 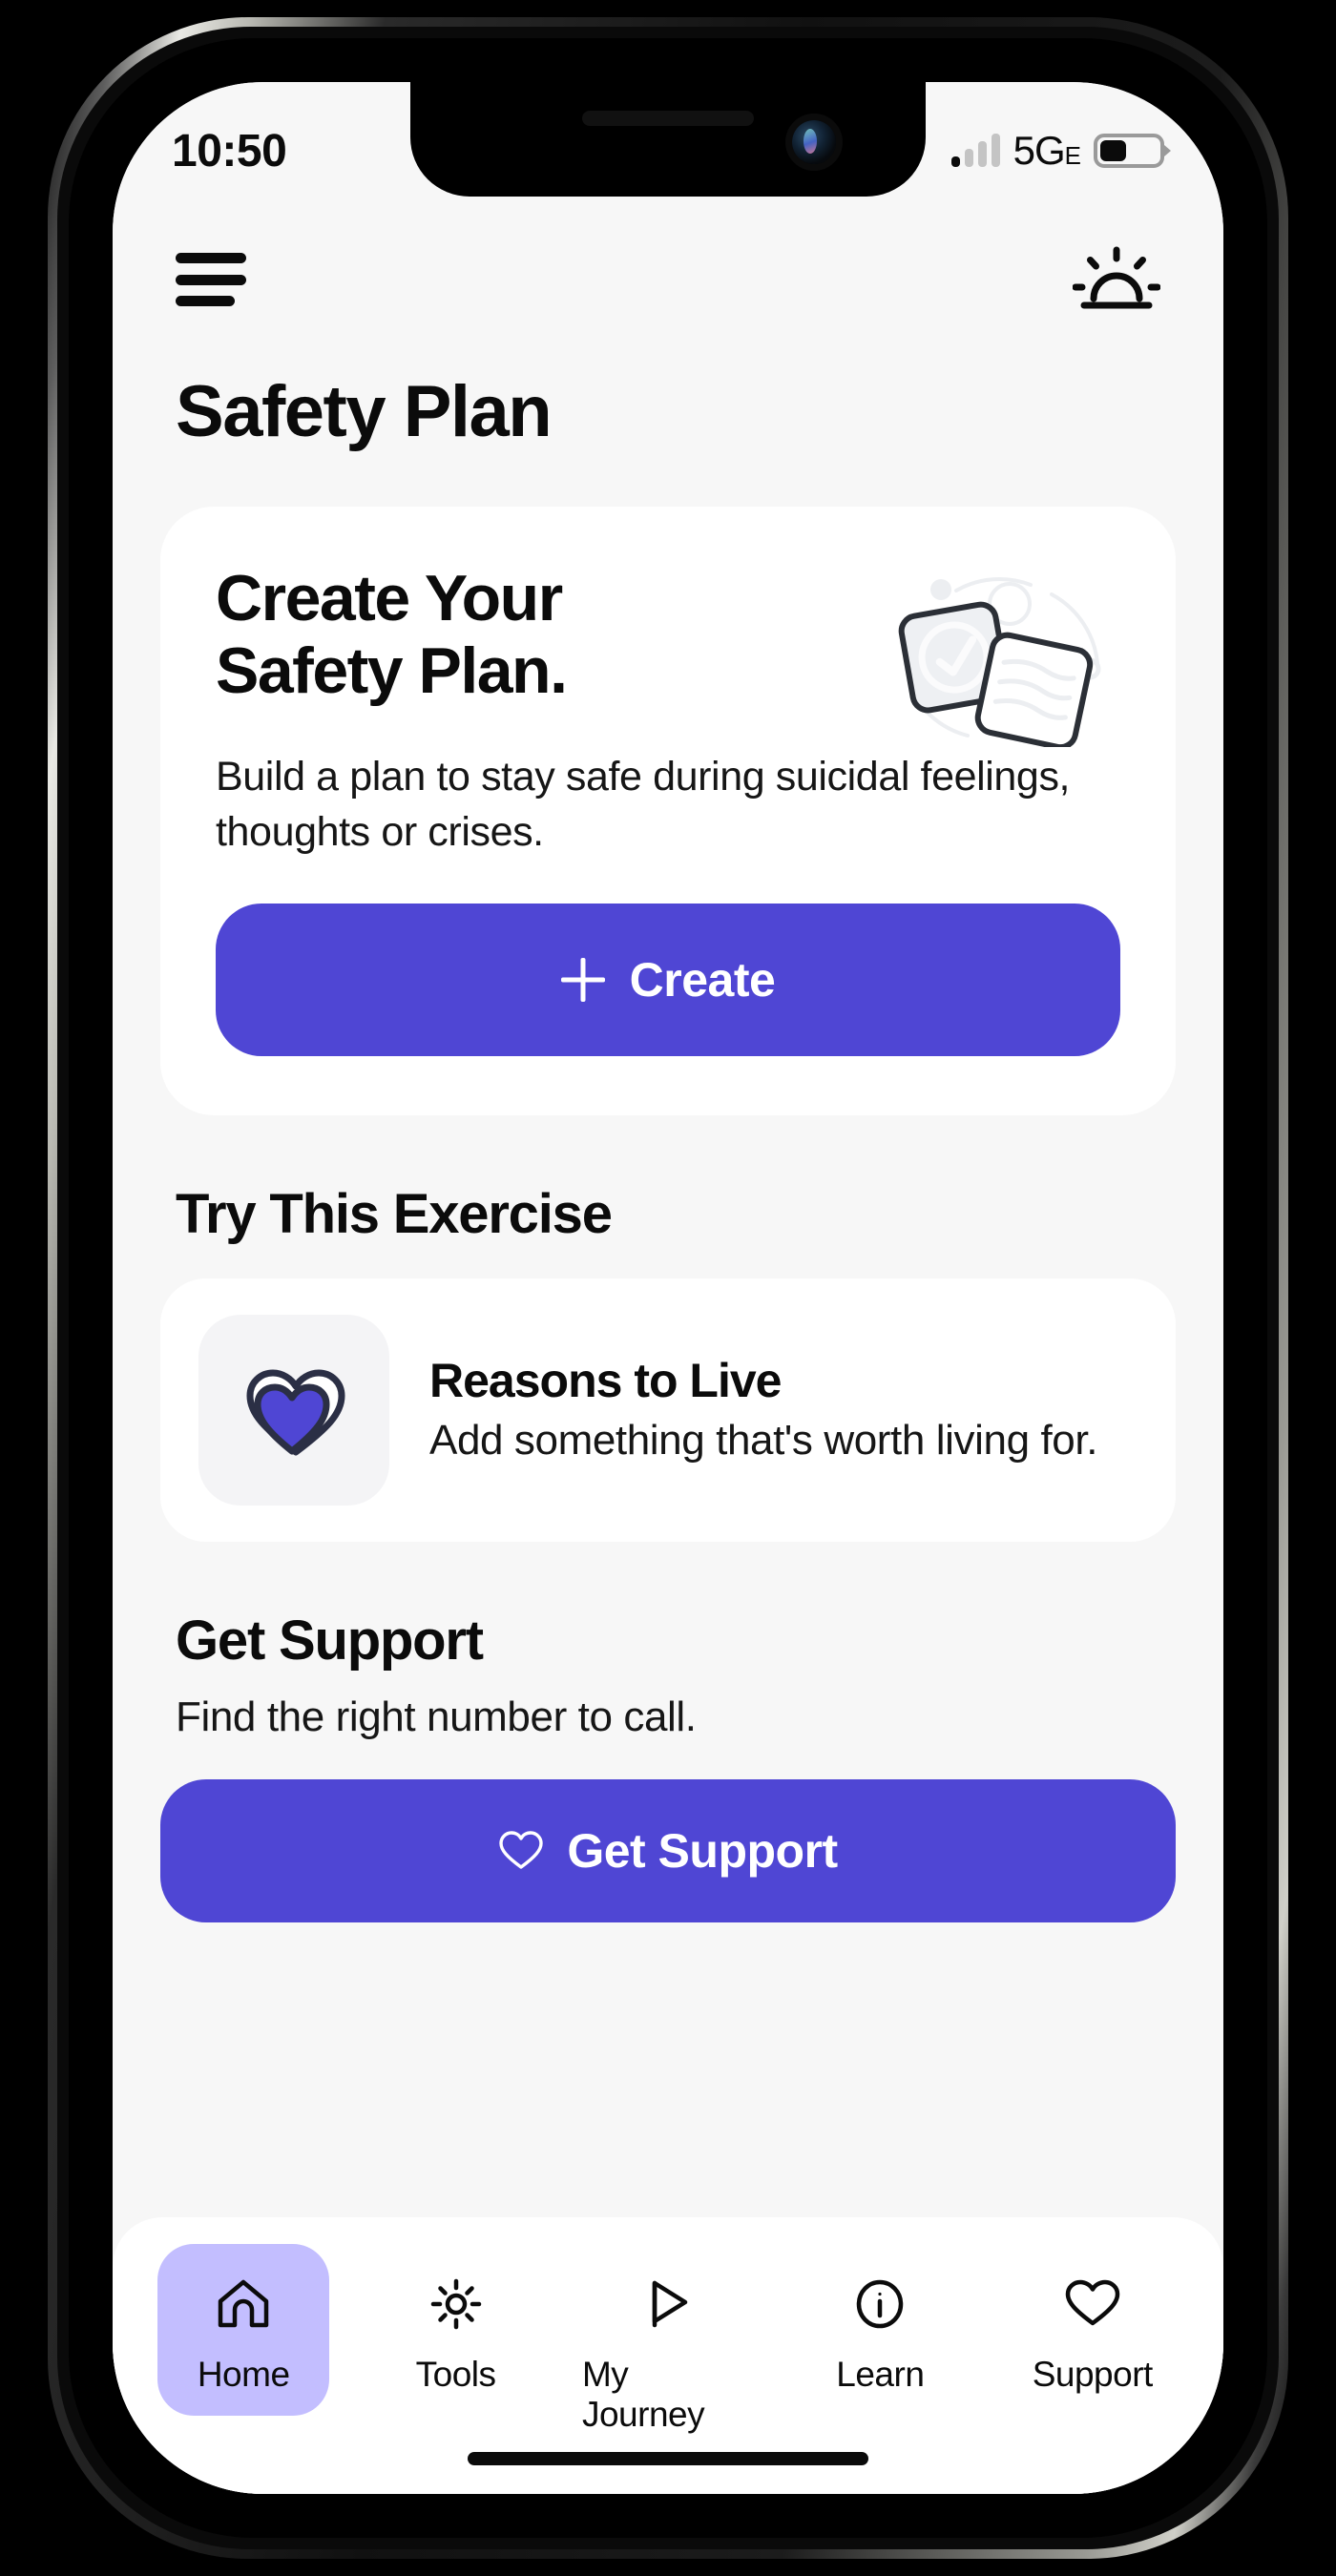 I want to click on app-bar, so click(x=668, y=279).